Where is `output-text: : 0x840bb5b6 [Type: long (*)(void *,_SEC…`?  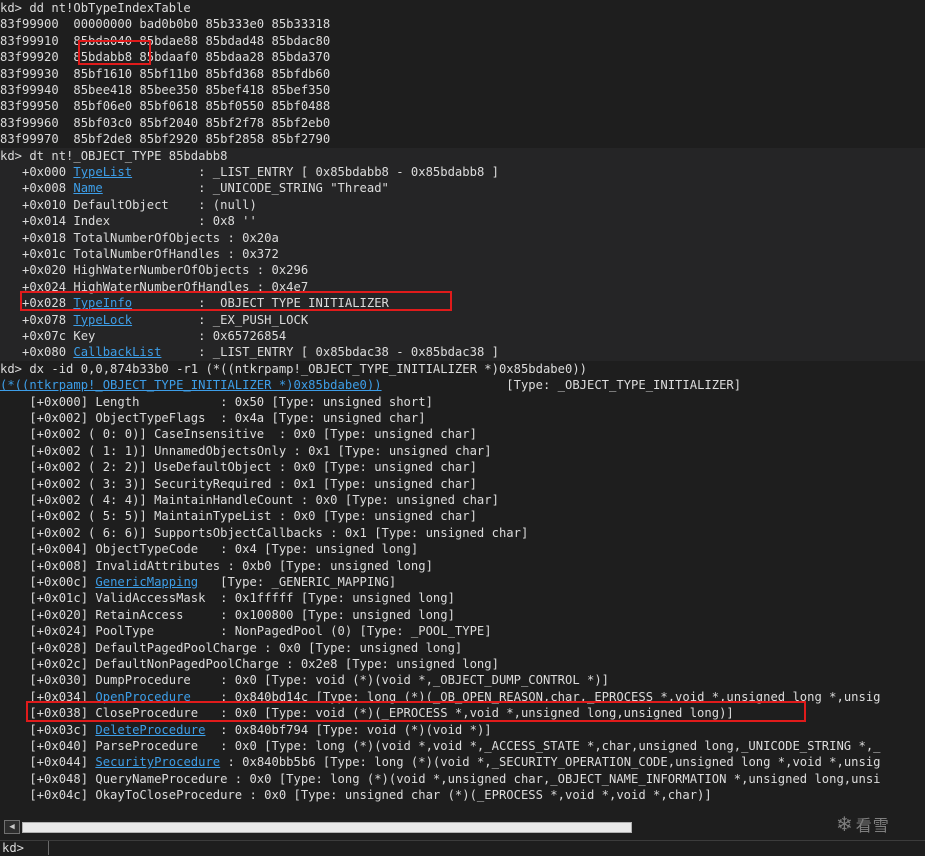
output-text: : 0x840bb5b6 [Type: long (*)(void *,_SEC… is located at coordinates (550, 762).